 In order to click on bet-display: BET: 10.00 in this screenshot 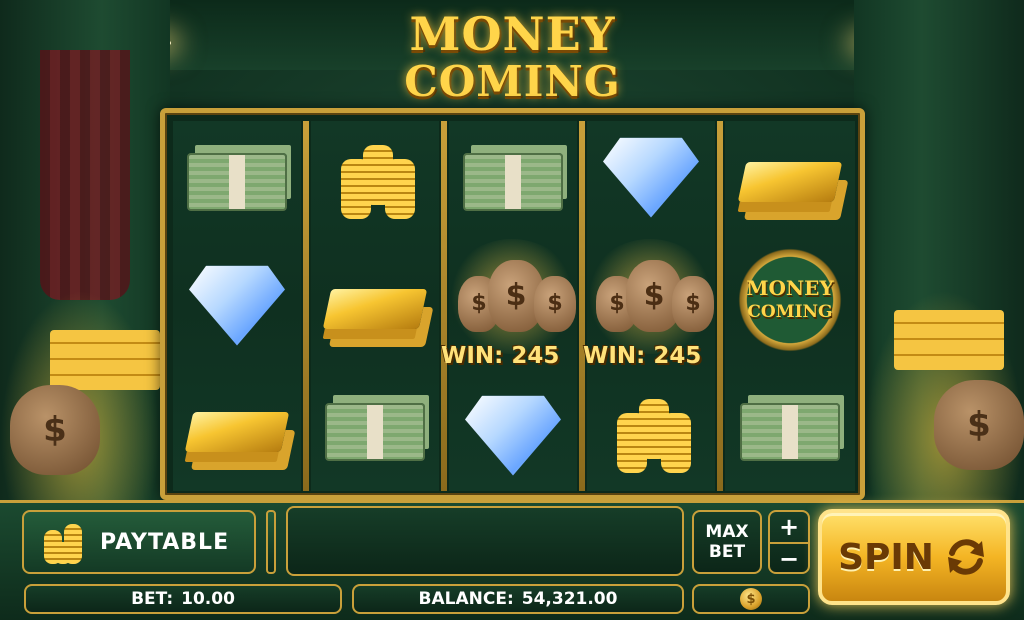, I will do `click(183, 599)`.